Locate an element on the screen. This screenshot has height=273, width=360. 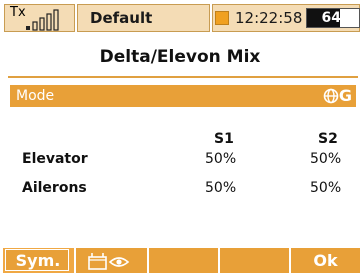
sym-button-label: Sym. is located at coordinates (38, 260).